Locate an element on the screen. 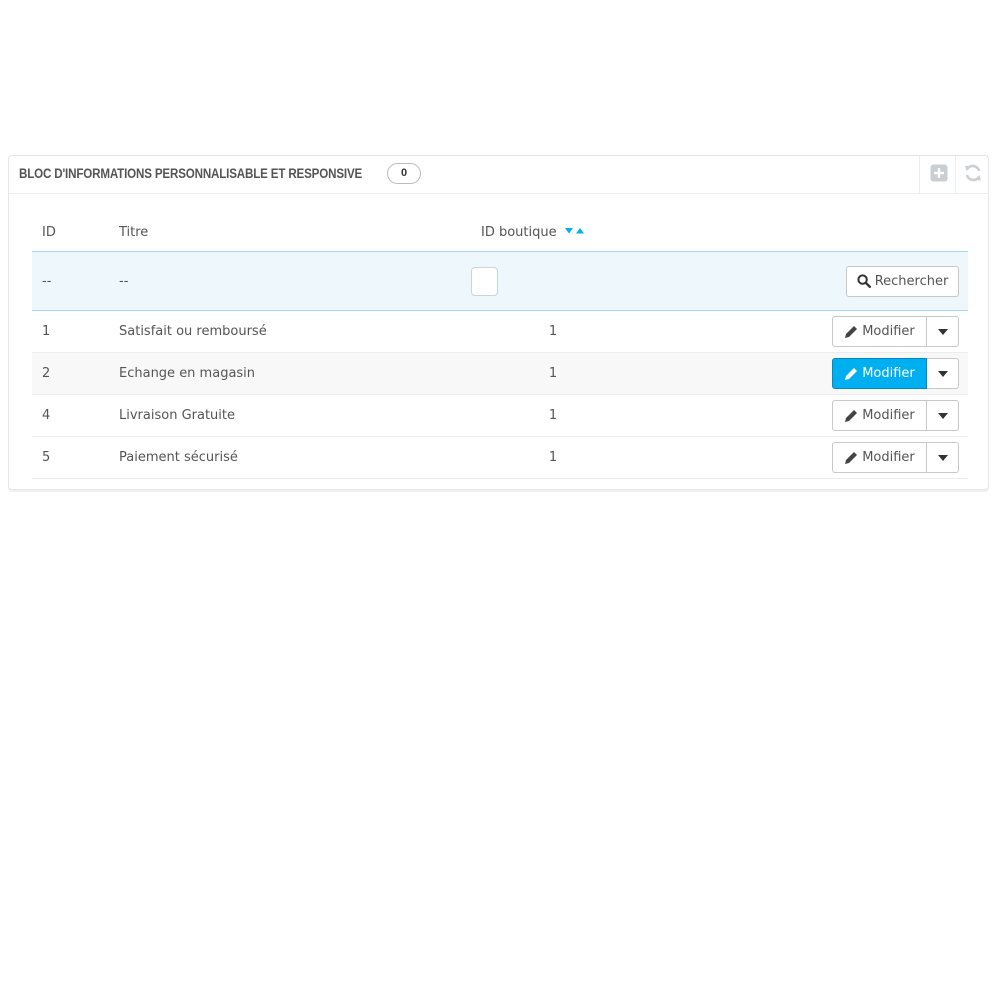 This screenshot has height=1000, width=1000. header-title: Titre is located at coordinates (134, 232).